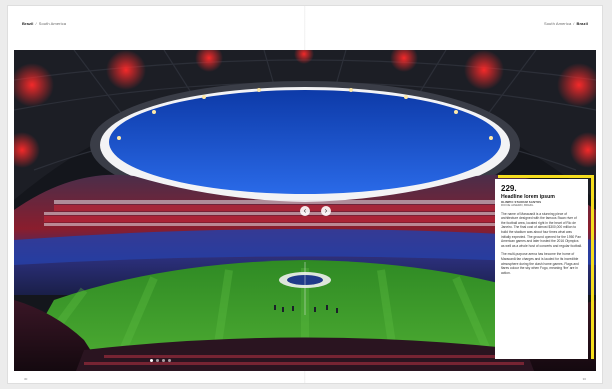 The width and height of the screenshot is (612, 389). Describe the element at coordinates (584, 379) in the screenshot. I see `page-number-right: 30` at that location.